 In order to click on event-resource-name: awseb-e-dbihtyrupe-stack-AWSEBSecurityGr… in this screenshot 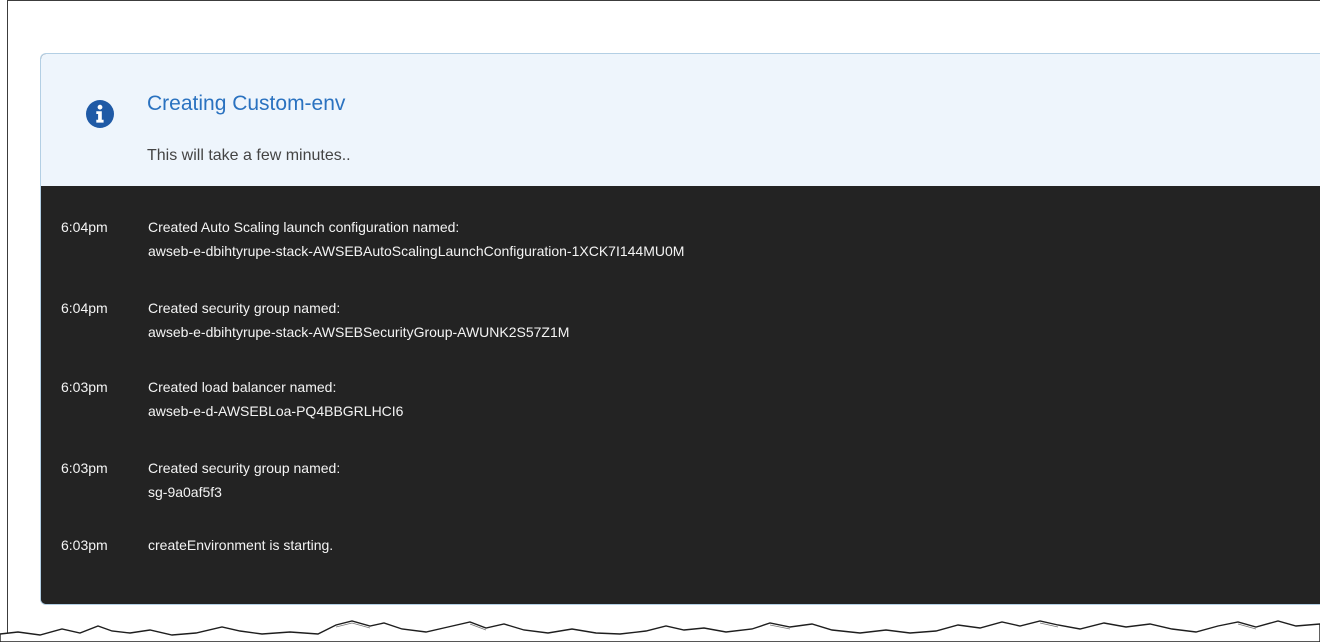, I will do `click(359, 332)`.